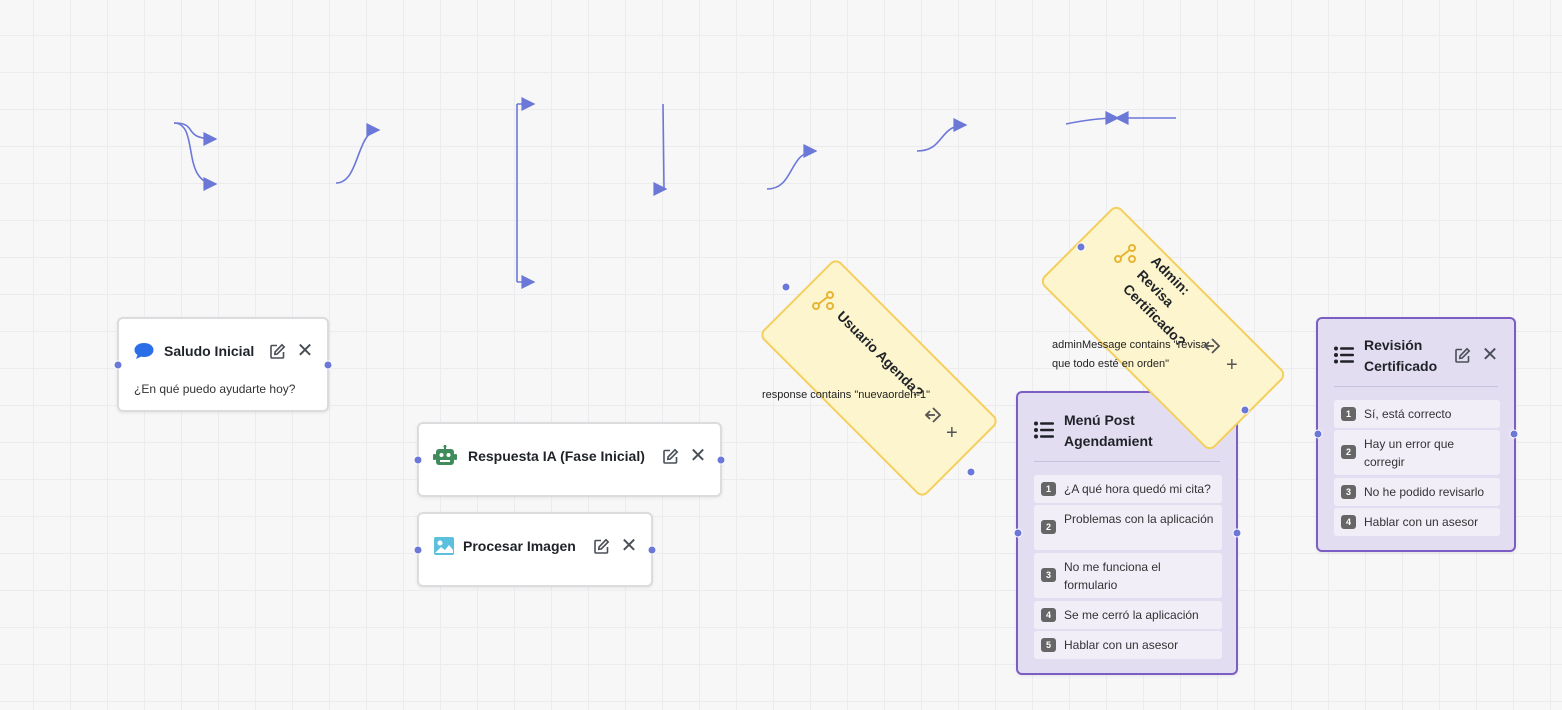 This screenshot has height=710, width=1562. I want to click on menu-option-2: 2 Hay un error que corregir, so click(1417, 452).